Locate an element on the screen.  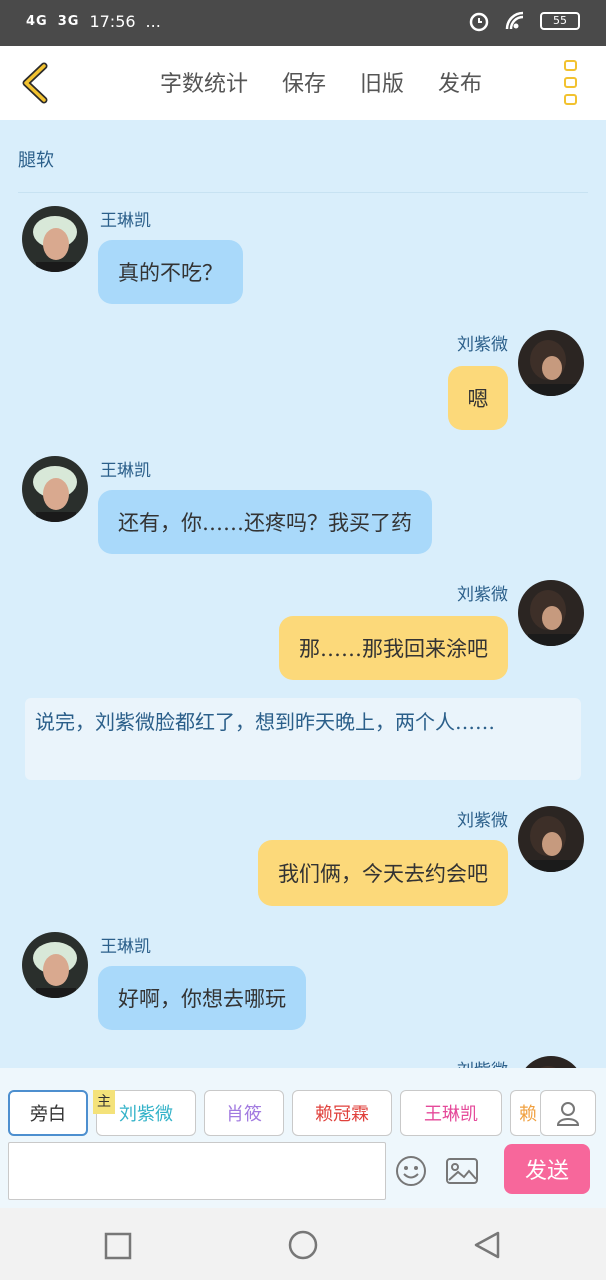
character-chip-label: 肖筱 is located at coordinates (244, 1114).